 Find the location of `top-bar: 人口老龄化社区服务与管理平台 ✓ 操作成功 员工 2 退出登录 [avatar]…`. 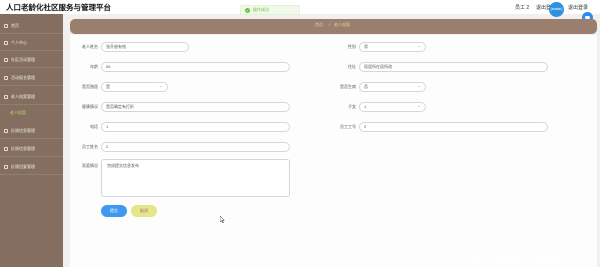

top-bar: 人口老龄化社区服务与管理平台 ✓ 操作成功 员工 2 退出登录 [avatar]… is located at coordinates (300, 8).